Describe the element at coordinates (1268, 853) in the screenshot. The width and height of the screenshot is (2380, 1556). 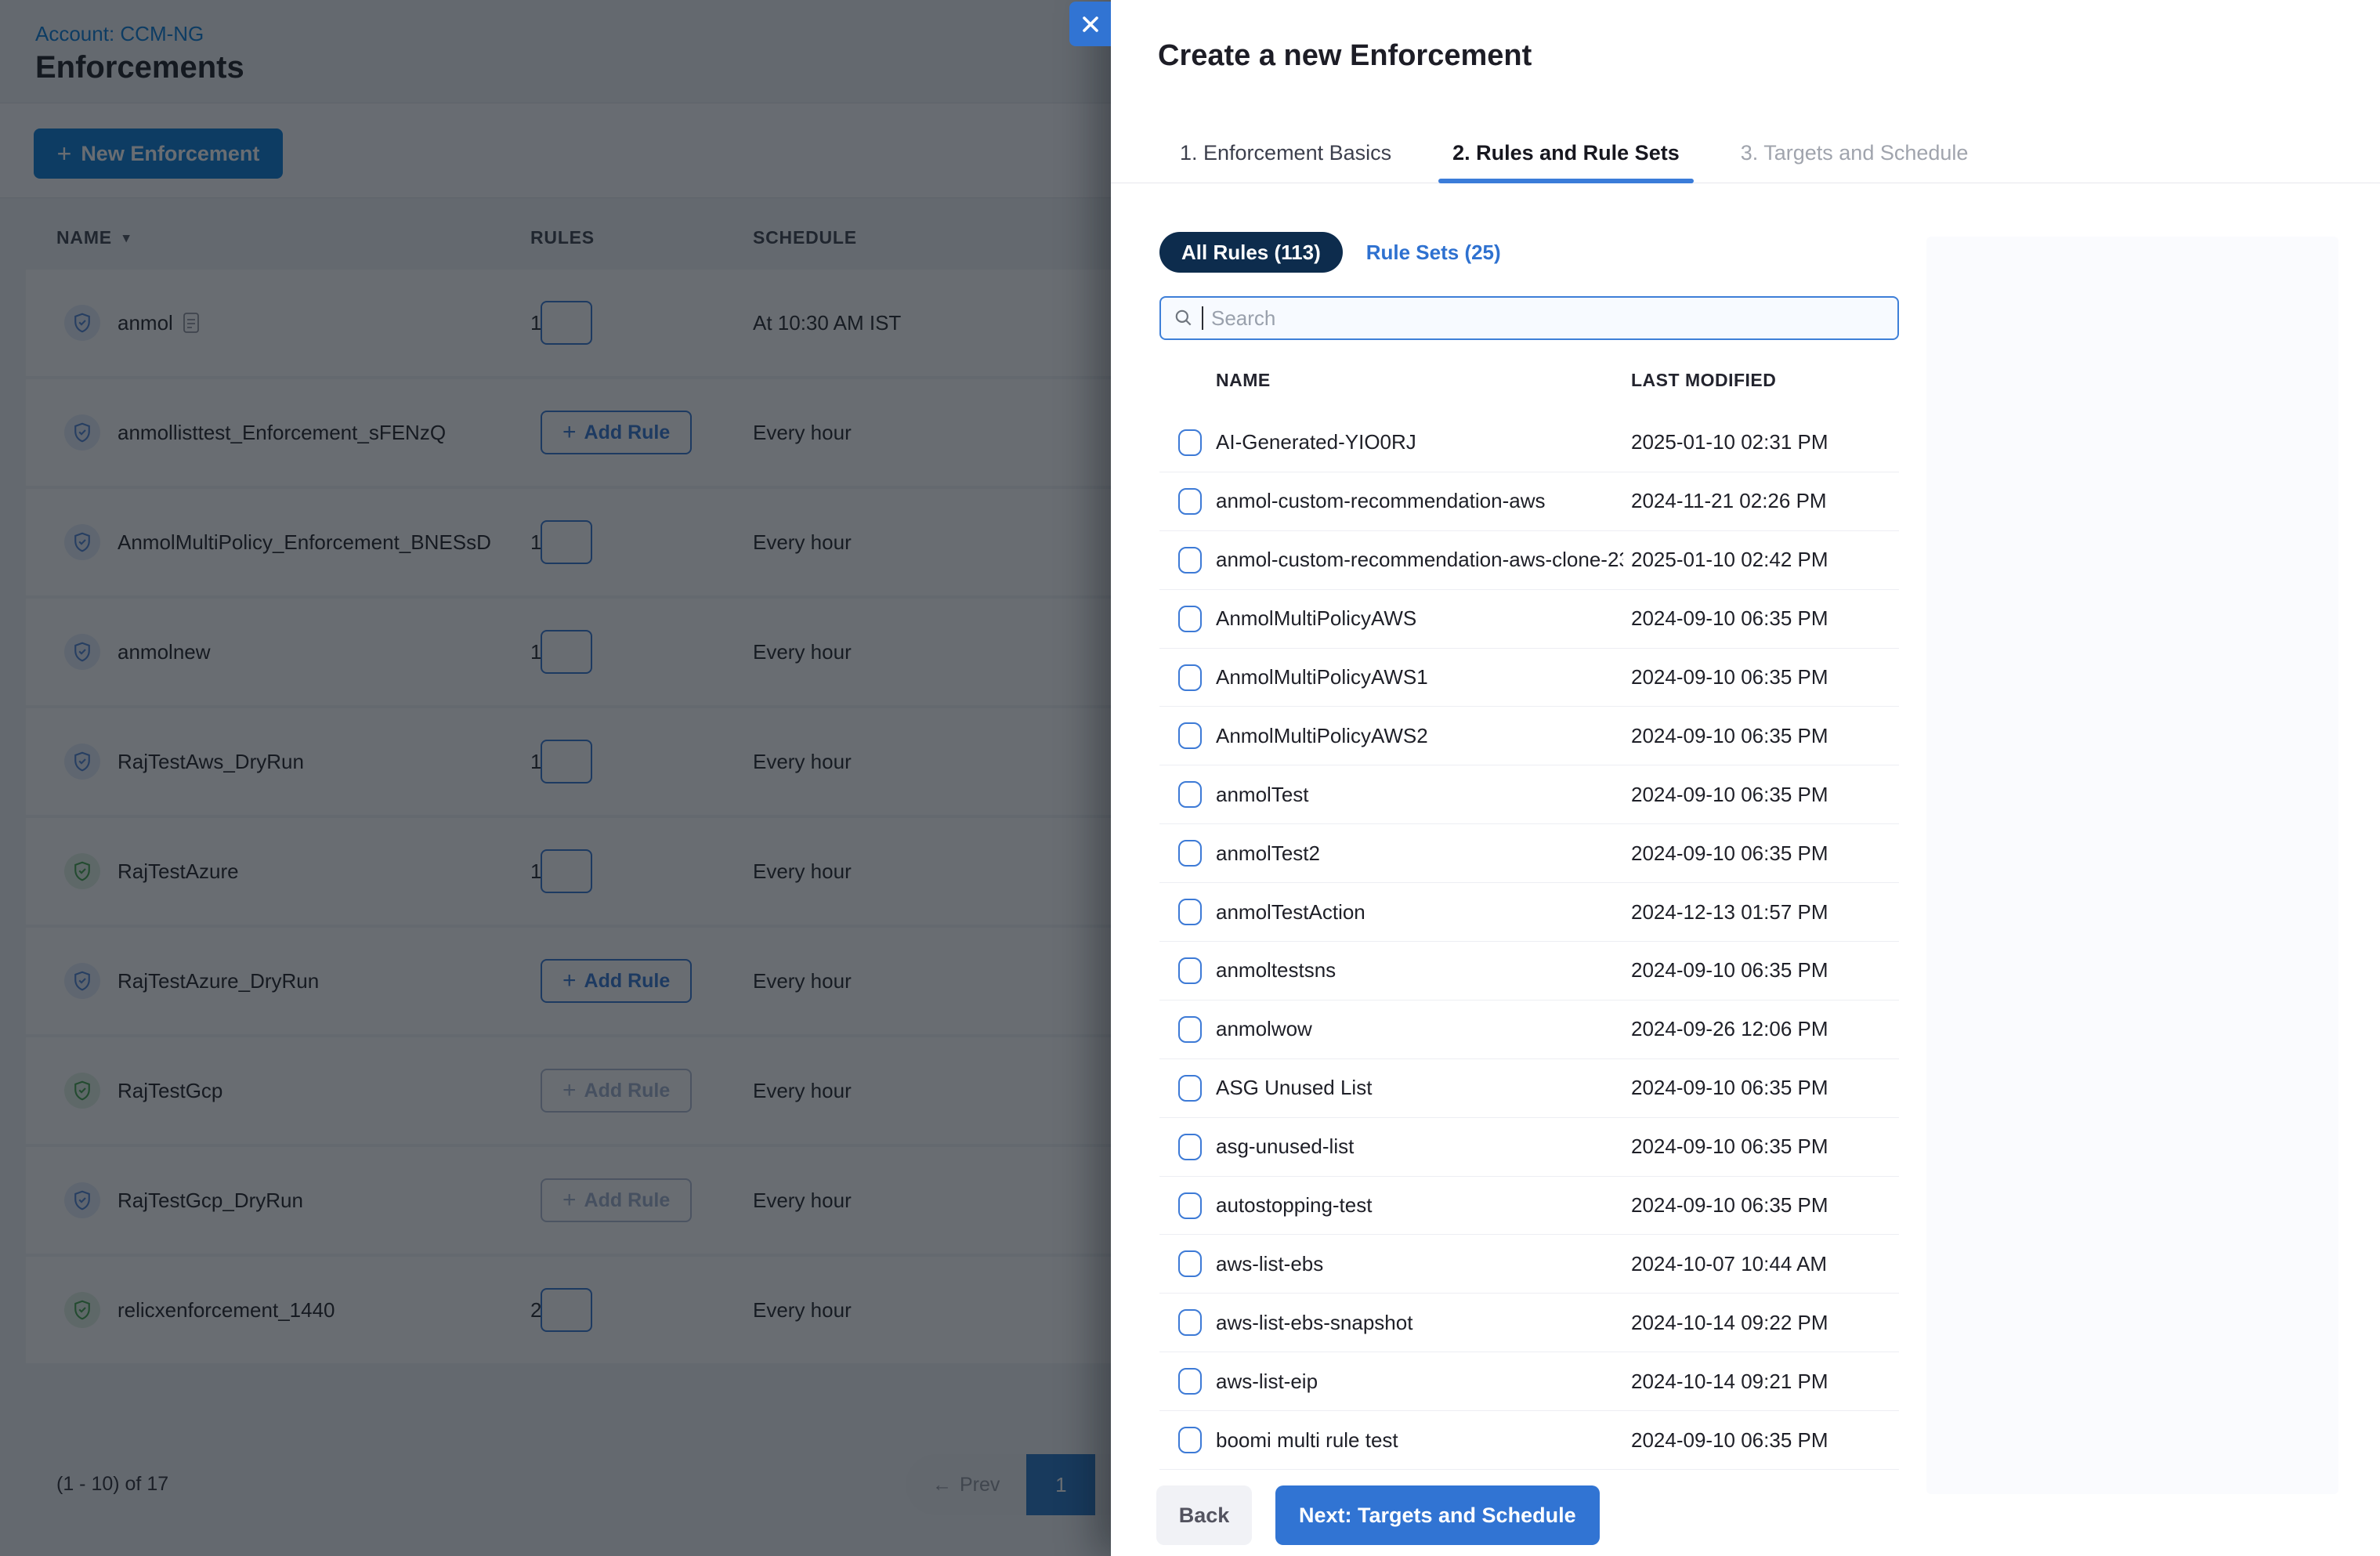
I see `rule-name: anmolTest2` at that location.